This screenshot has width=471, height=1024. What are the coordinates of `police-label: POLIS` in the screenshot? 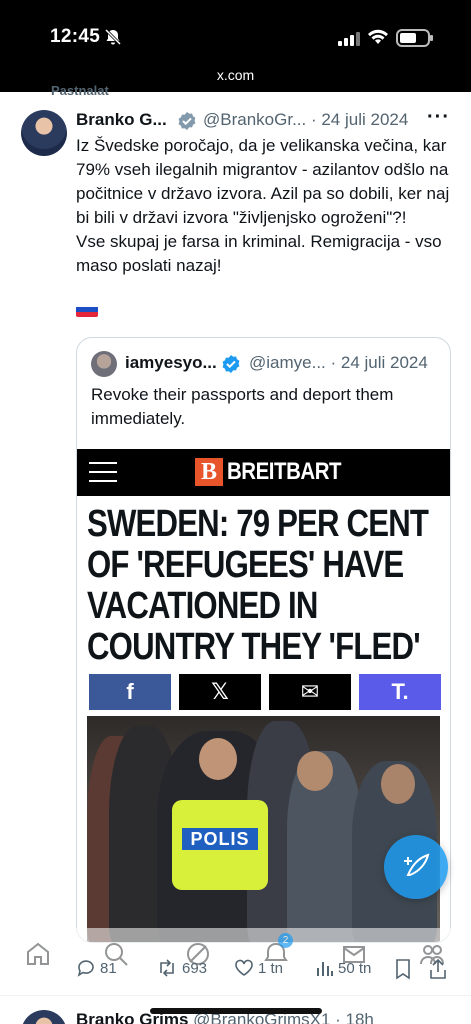 It's located at (220, 839).